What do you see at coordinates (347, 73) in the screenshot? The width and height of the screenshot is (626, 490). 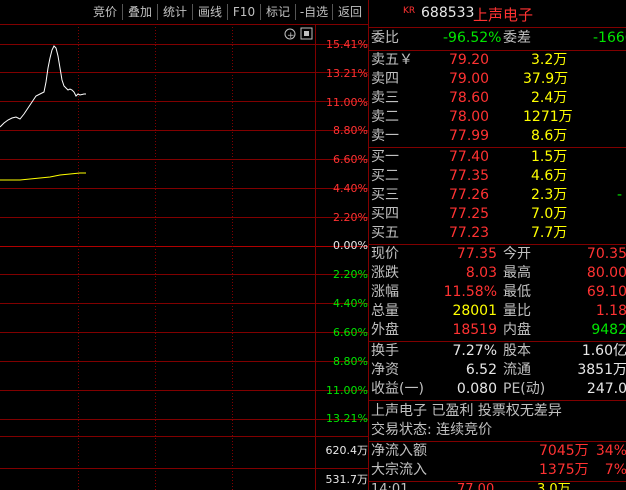 I see `axis-label-pct: 13.21%` at bounding box center [347, 73].